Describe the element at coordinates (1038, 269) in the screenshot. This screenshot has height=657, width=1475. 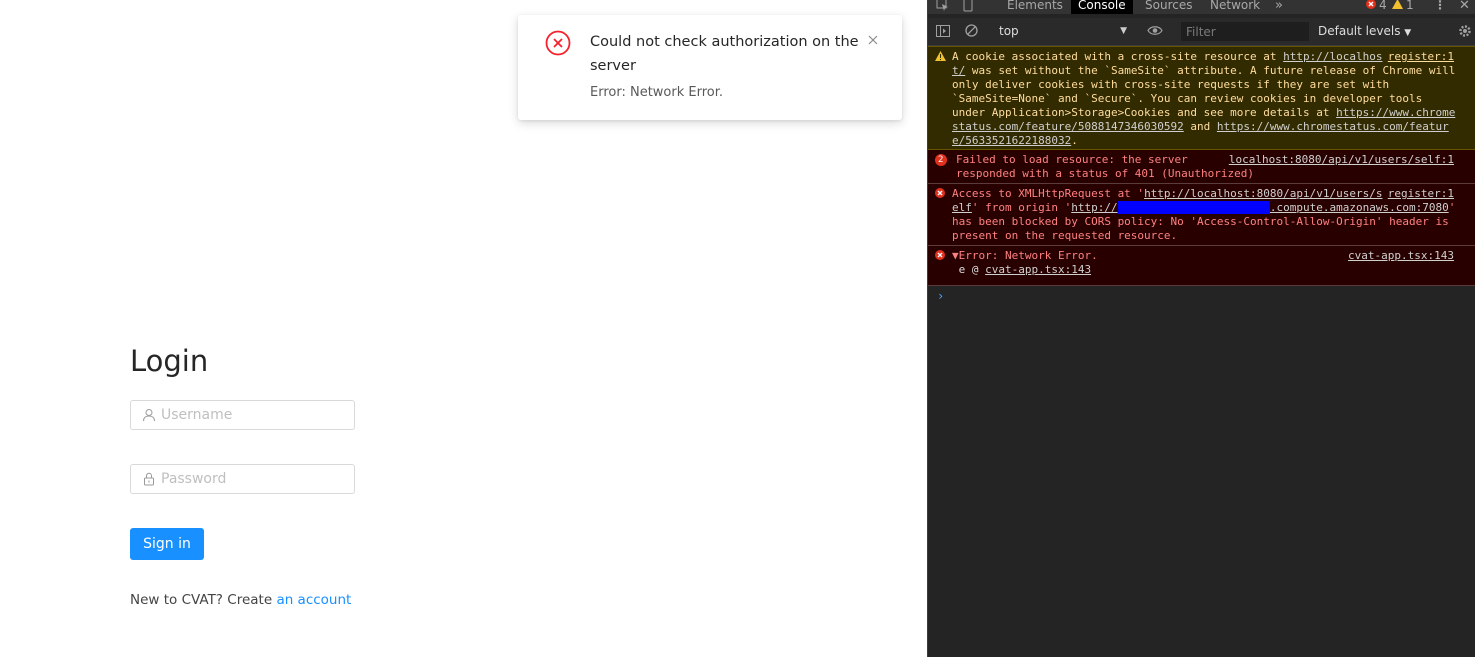
I see `stack-frame-link: cvat-app.tsx:143` at that location.